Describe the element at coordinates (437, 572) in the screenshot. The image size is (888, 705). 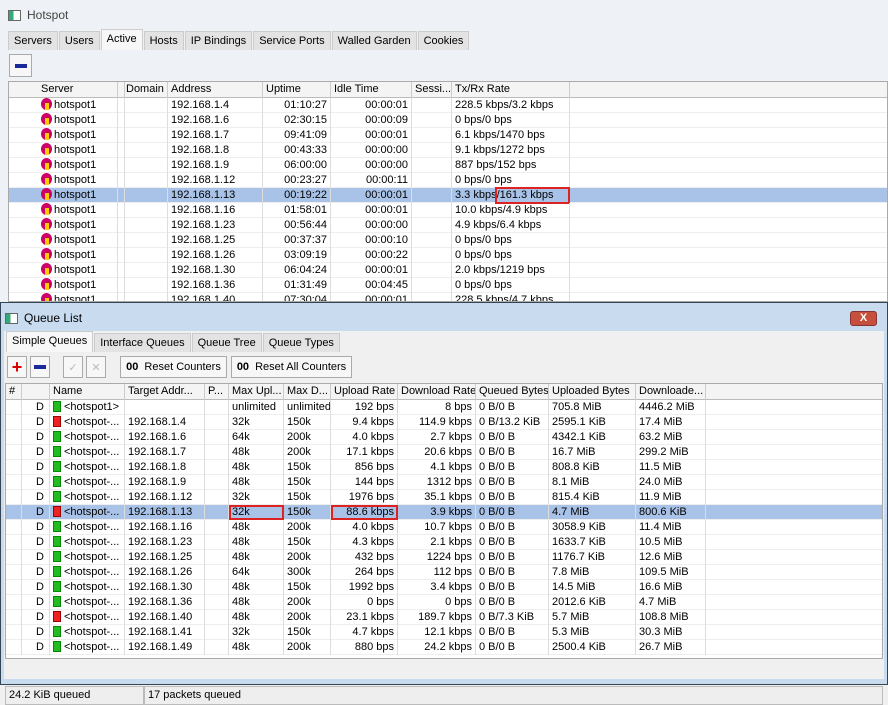
I see `cell: 112 bps` at that location.